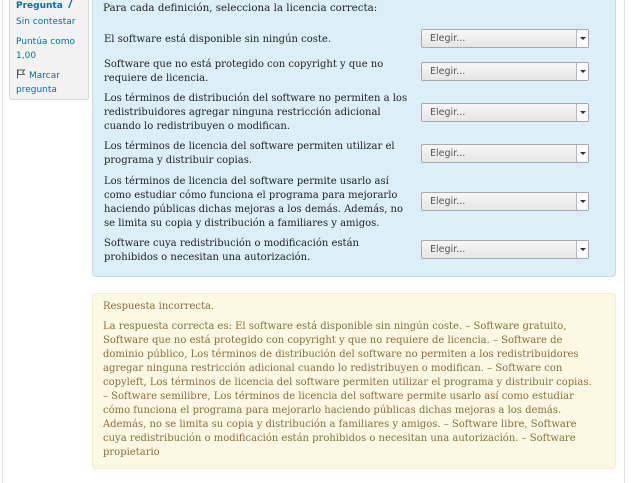 The width and height of the screenshot is (631, 483). I want to click on page-border-left, so click(2, 241).